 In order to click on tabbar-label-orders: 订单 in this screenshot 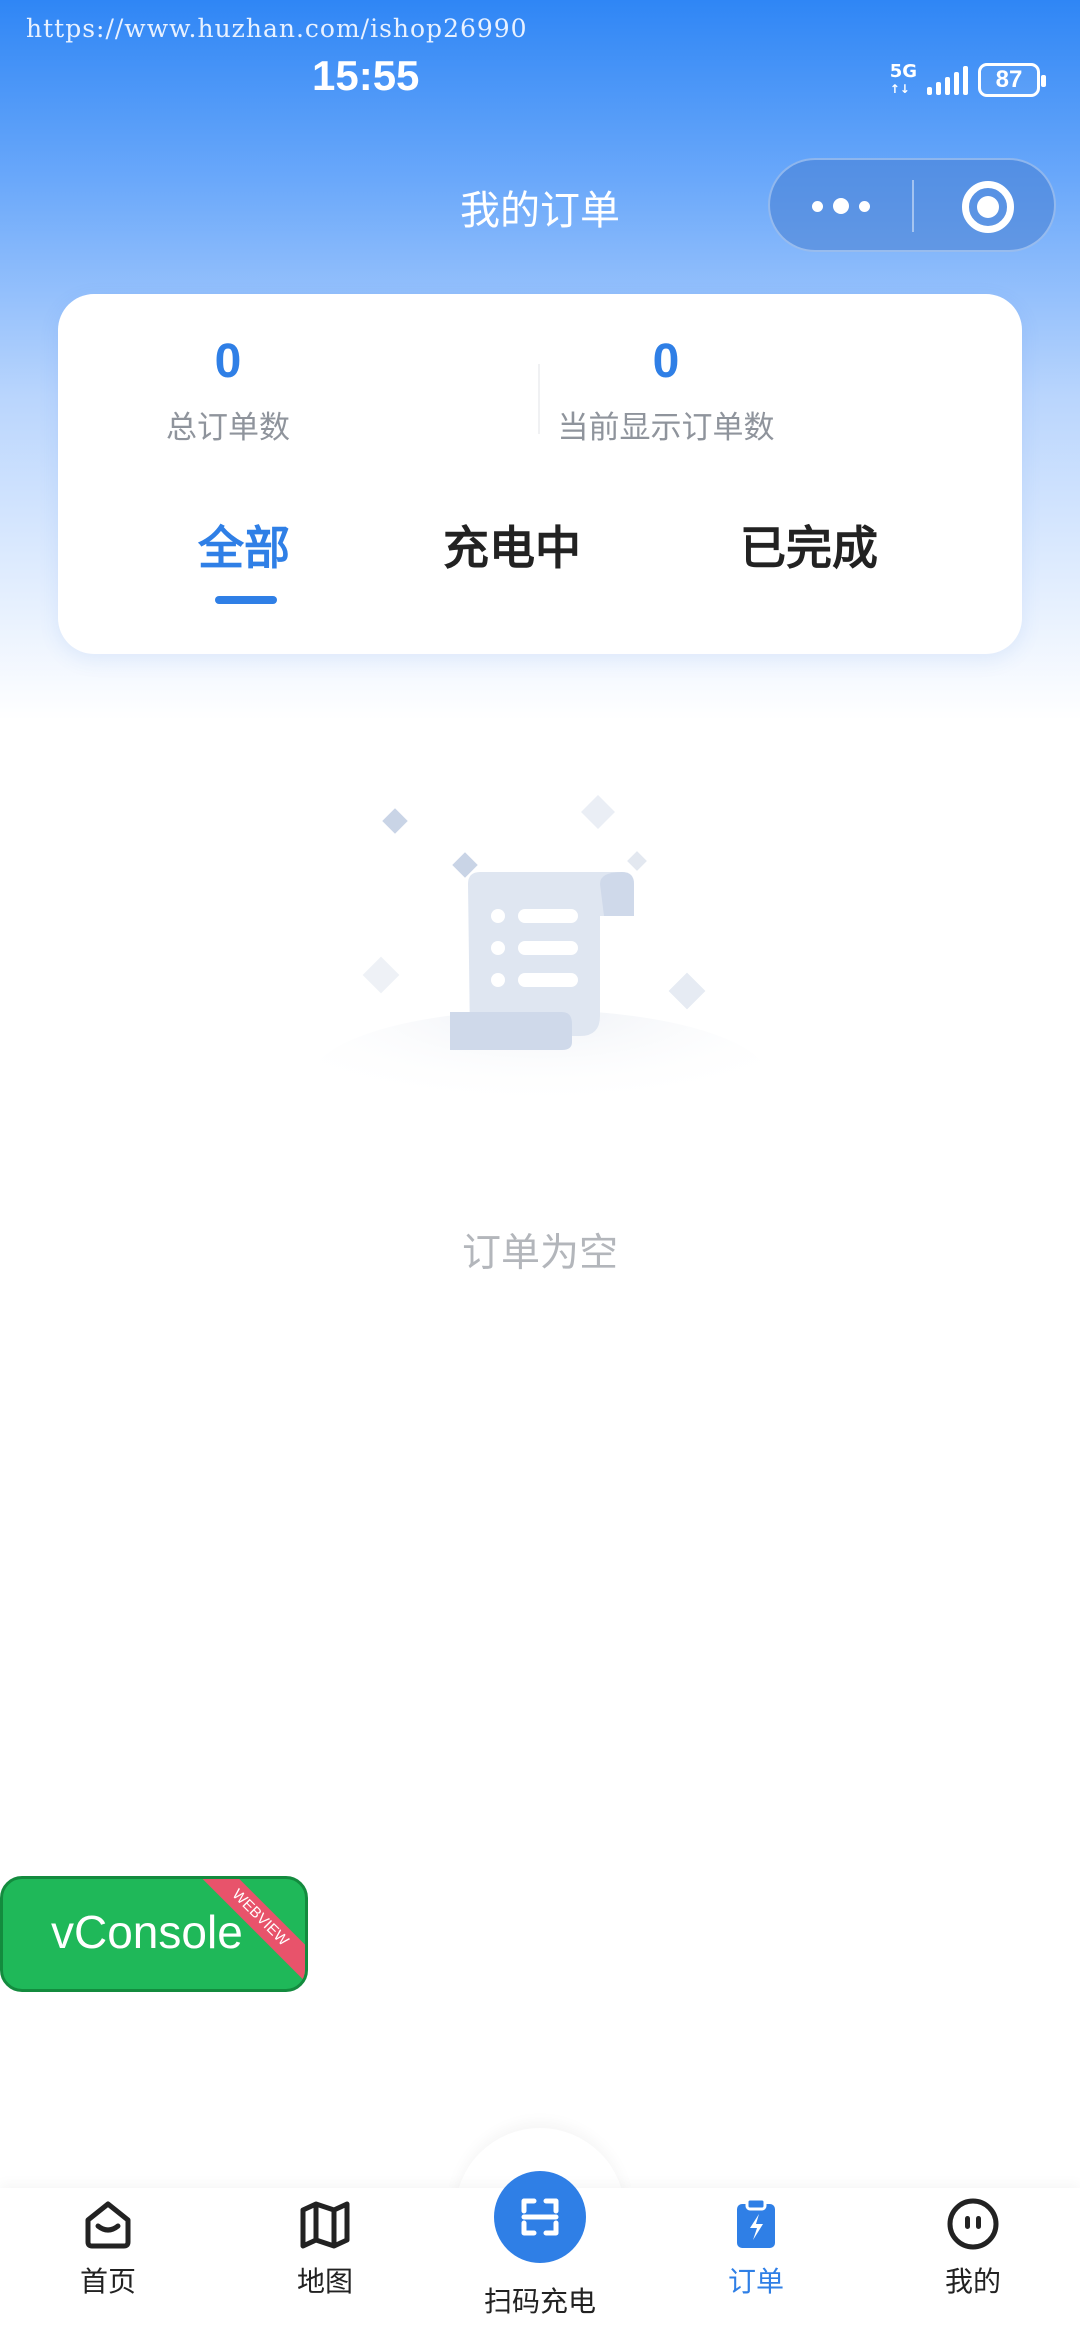, I will do `click(755, 2281)`.